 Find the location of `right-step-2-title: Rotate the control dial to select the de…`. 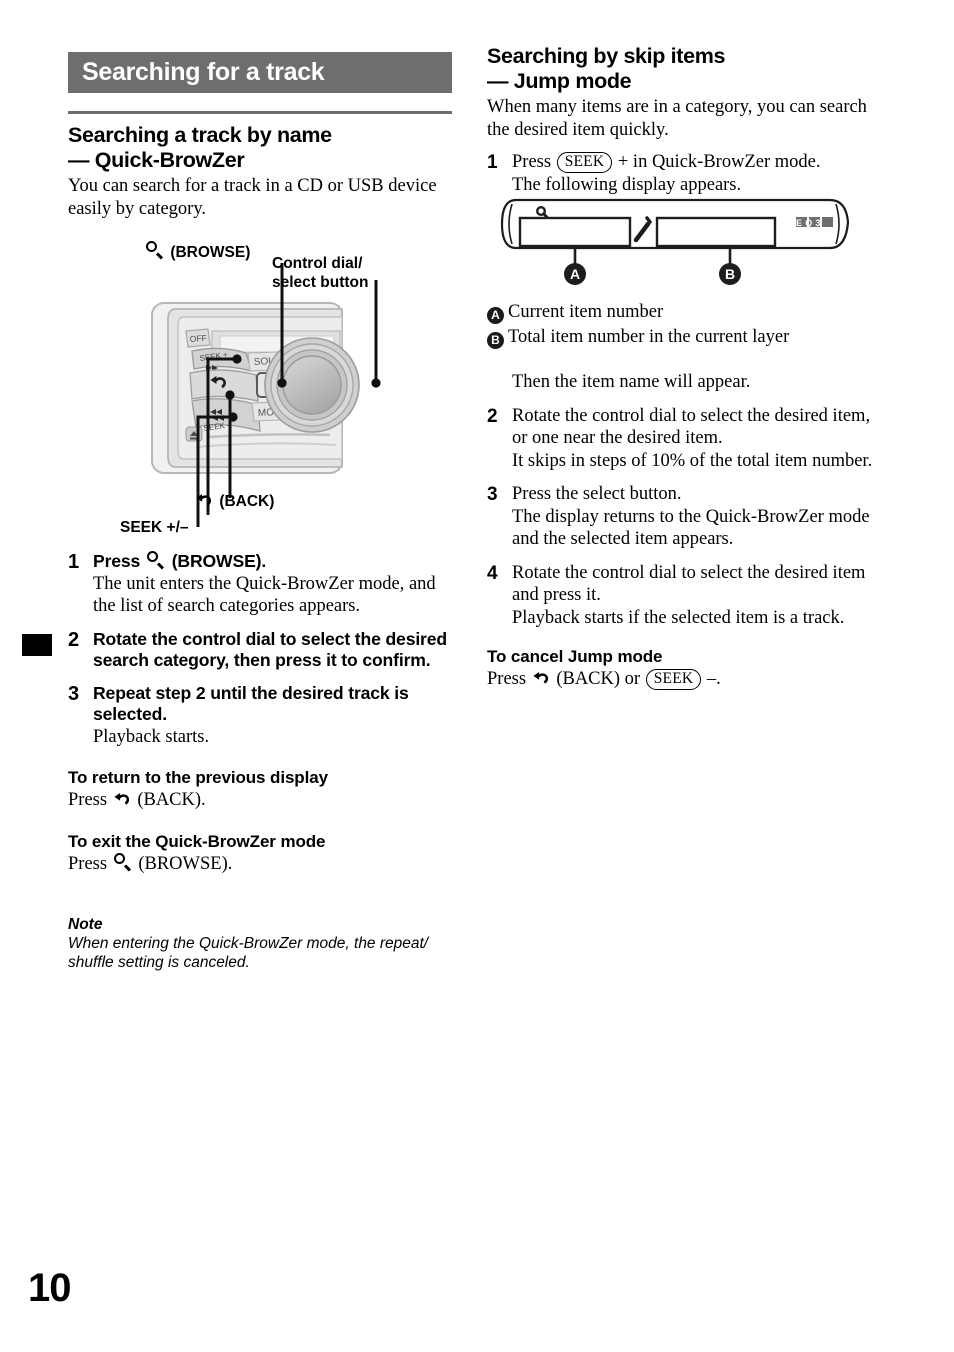

right-step-2-title: Rotate the control dial to select the de… is located at coordinates (691, 427).